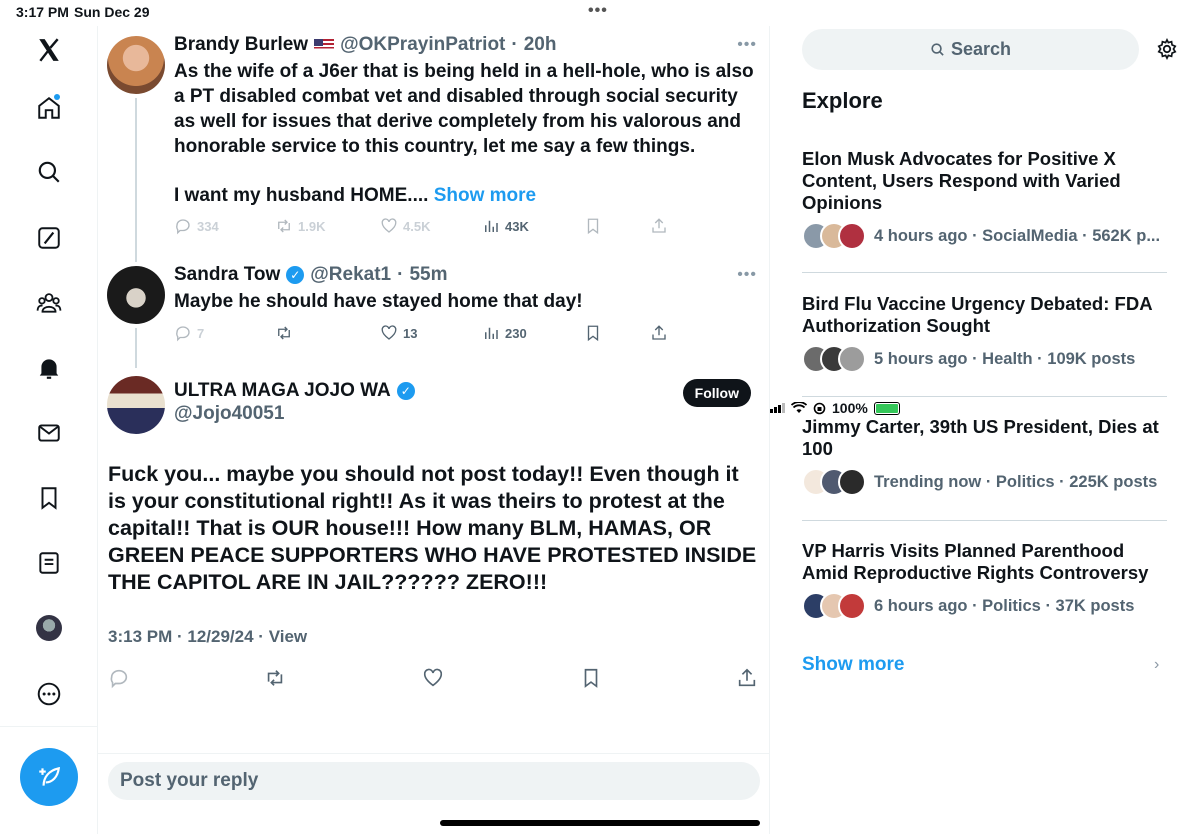 The height and width of the screenshot is (834, 1200). What do you see at coordinates (540, 45) in the screenshot?
I see `tweet-time: 20h` at bounding box center [540, 45].